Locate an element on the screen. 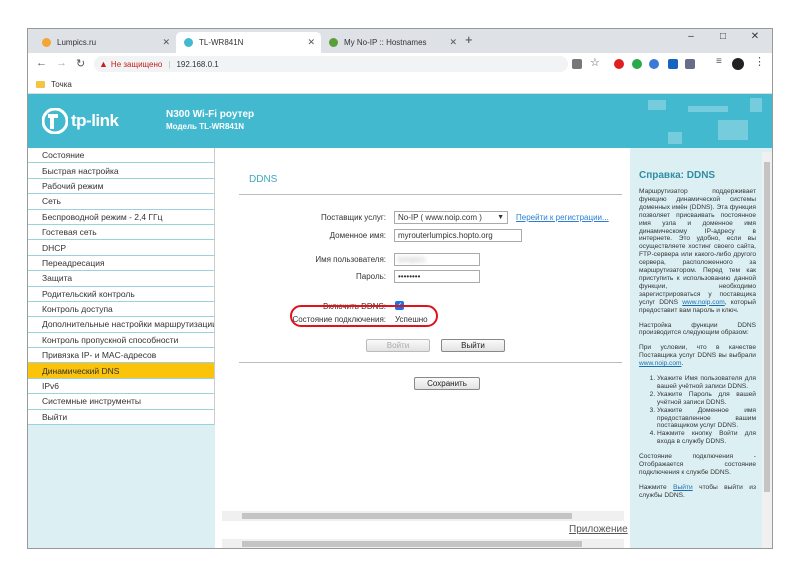  menu-item-system-tools: Системные инструменты is located at coordinates (121, 402).